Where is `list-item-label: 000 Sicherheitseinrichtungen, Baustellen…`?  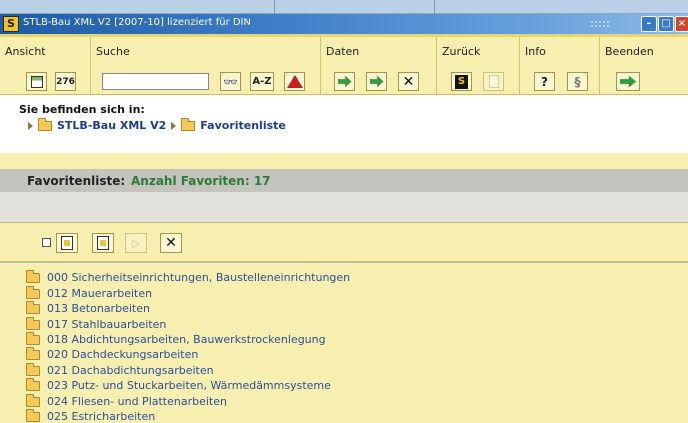
list-item-label: 000 Sicherheitseinrichtungen, Baustellen… is located at coordinates (199, 277).